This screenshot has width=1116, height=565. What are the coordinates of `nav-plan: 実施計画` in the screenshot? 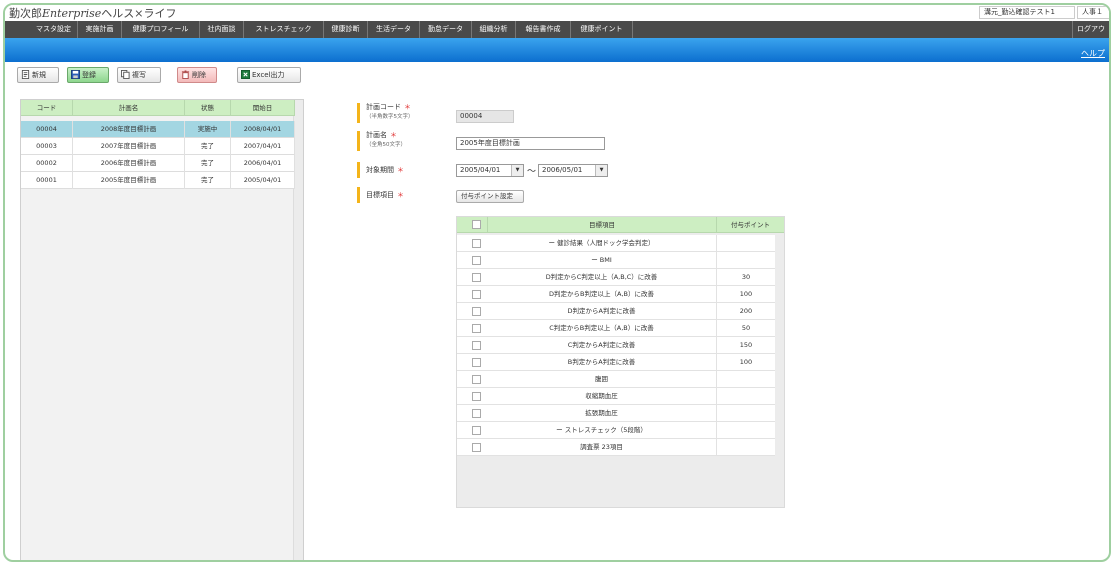 It's located at (100, 29).